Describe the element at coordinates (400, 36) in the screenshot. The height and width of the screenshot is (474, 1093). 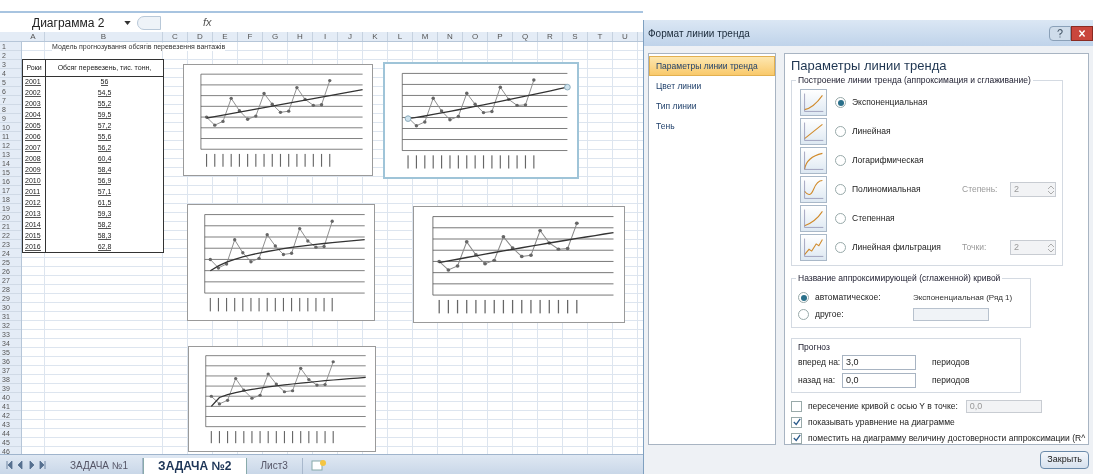
I see `column-header: L` at that location.